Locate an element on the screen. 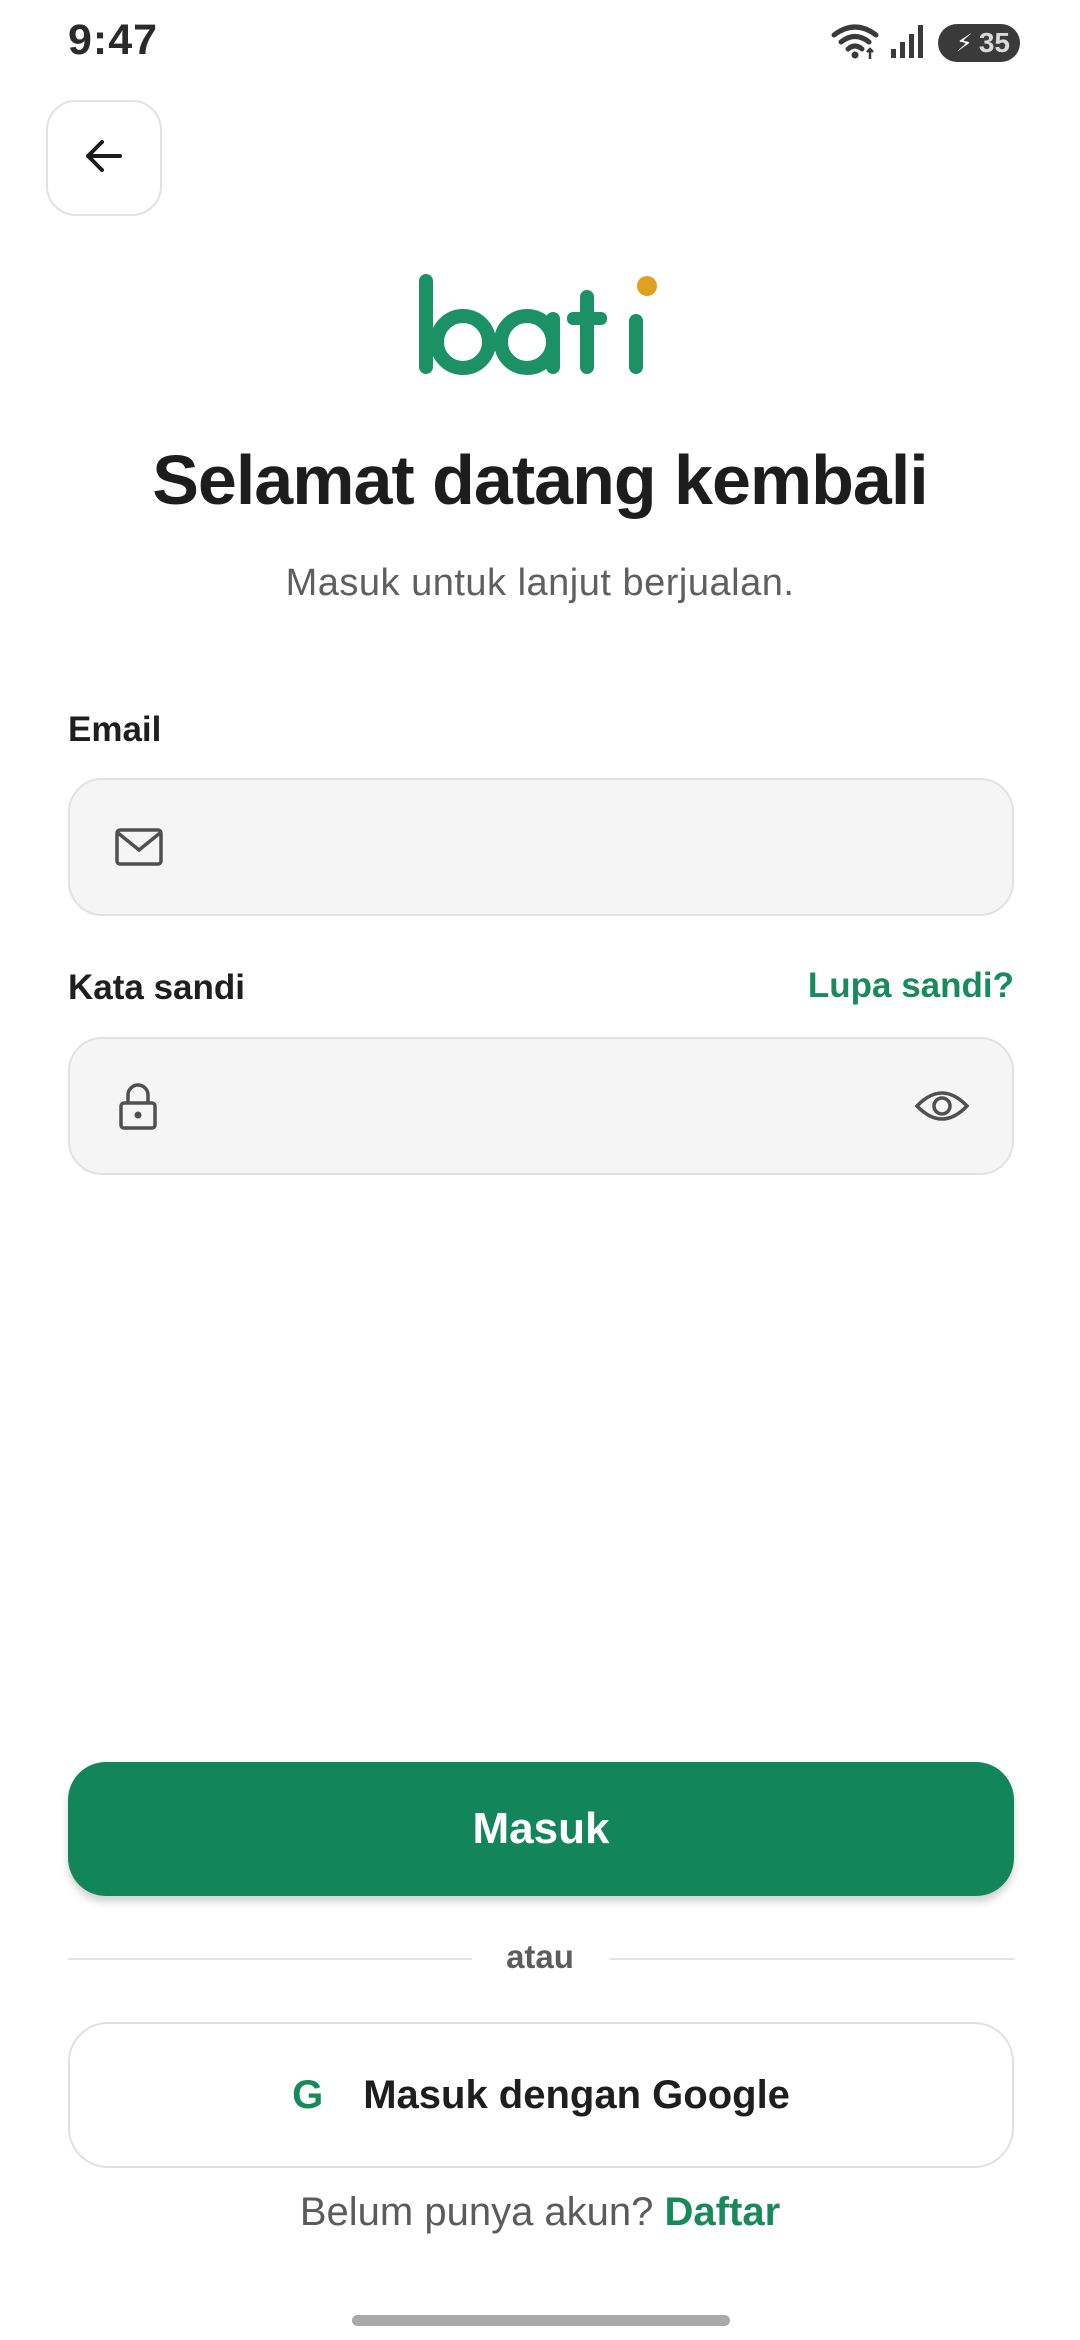 The image size is (1080, 2340). page-subtitle: Masuk untuk lanjut berjualan. is located at coordinates (540, 583).